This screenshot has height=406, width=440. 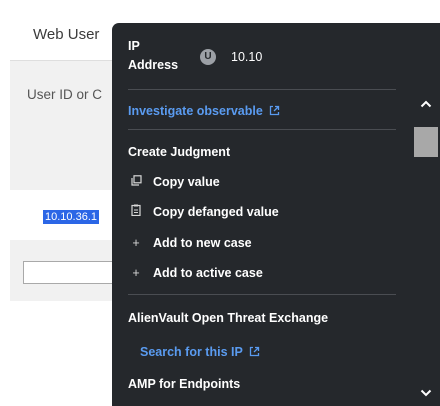 What do you see at coordinates (65, 94) in the screenshot?
I see `field-label: User ID or C` at bounding box center [65, 94].